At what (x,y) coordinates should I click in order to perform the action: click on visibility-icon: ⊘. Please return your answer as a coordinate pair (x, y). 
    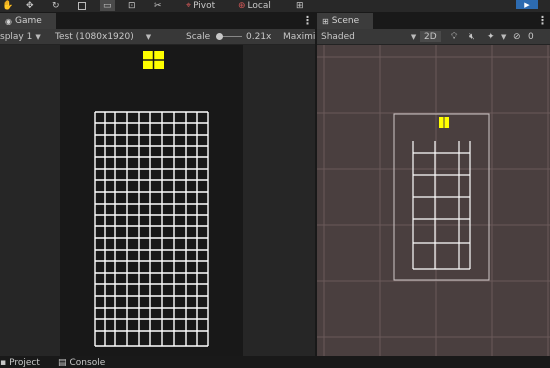
    Looking at the image, I should click on (517, 36).